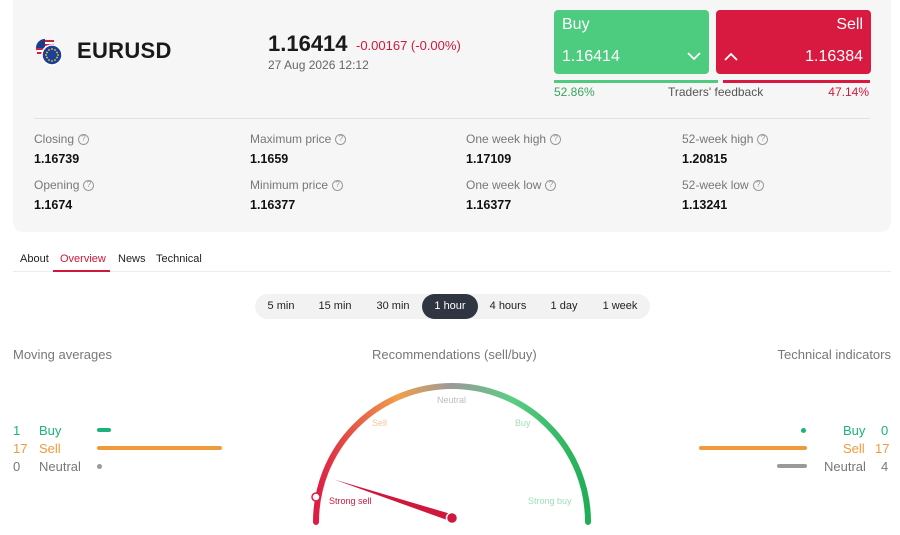  Describe the element at coordinates (716, 92) in the screenshot. I see `feedback-label: Traders' feedback` at that location.